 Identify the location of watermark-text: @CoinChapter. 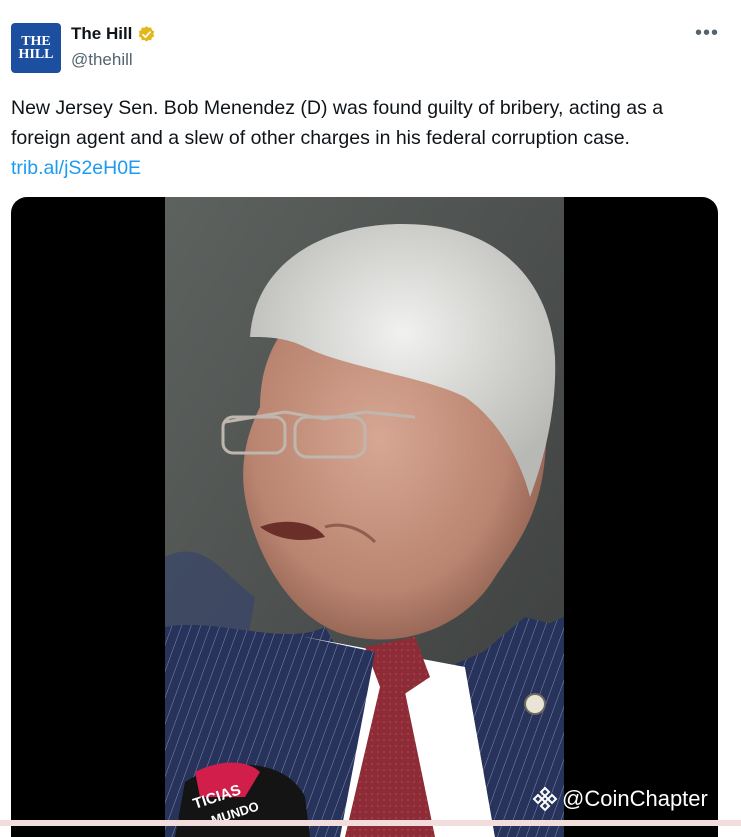
(635, 798).